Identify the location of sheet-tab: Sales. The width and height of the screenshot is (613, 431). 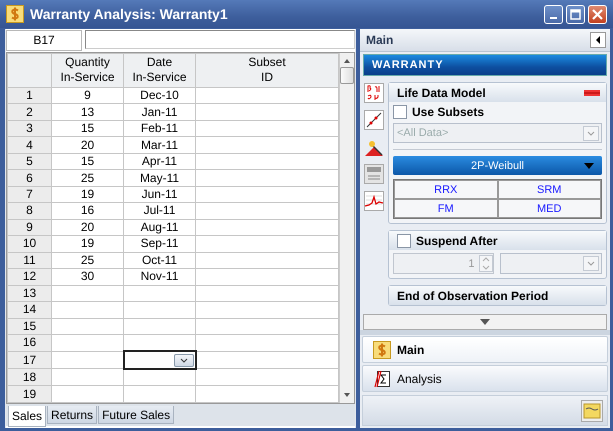
(27, 416).